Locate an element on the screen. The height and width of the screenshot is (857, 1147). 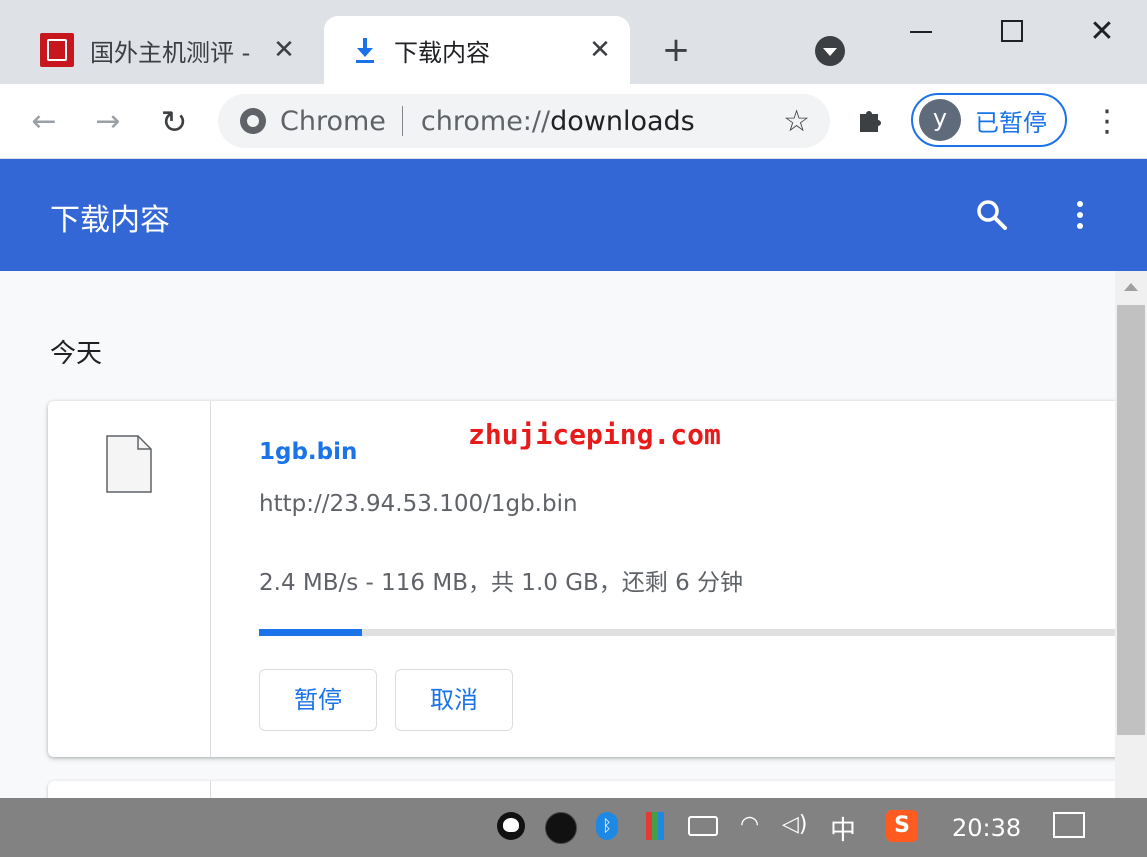
download-item-partial is located at coordinates (581, 789).